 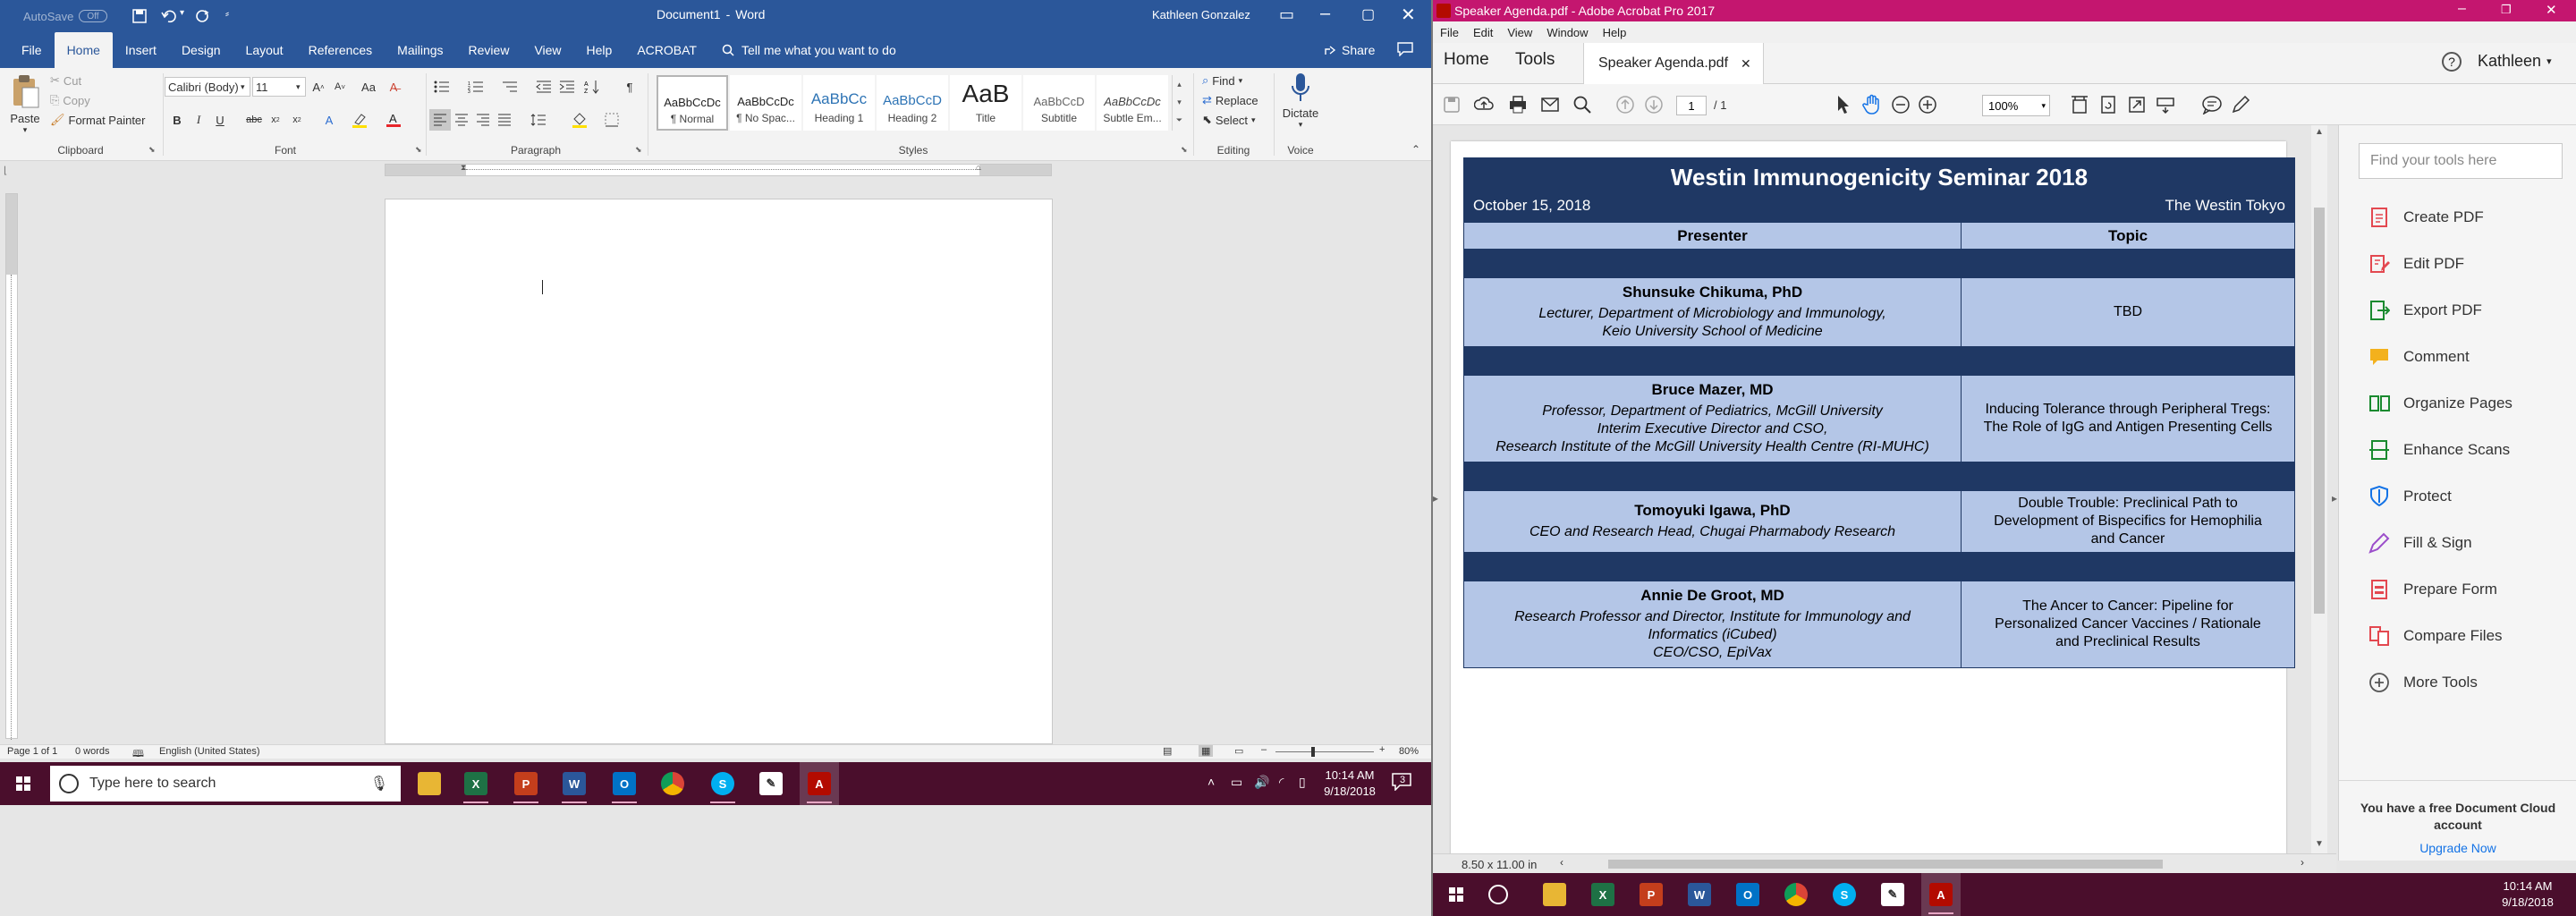 I want to click on tools-search-input: Find your tools here, so click(x=2461, y=161).